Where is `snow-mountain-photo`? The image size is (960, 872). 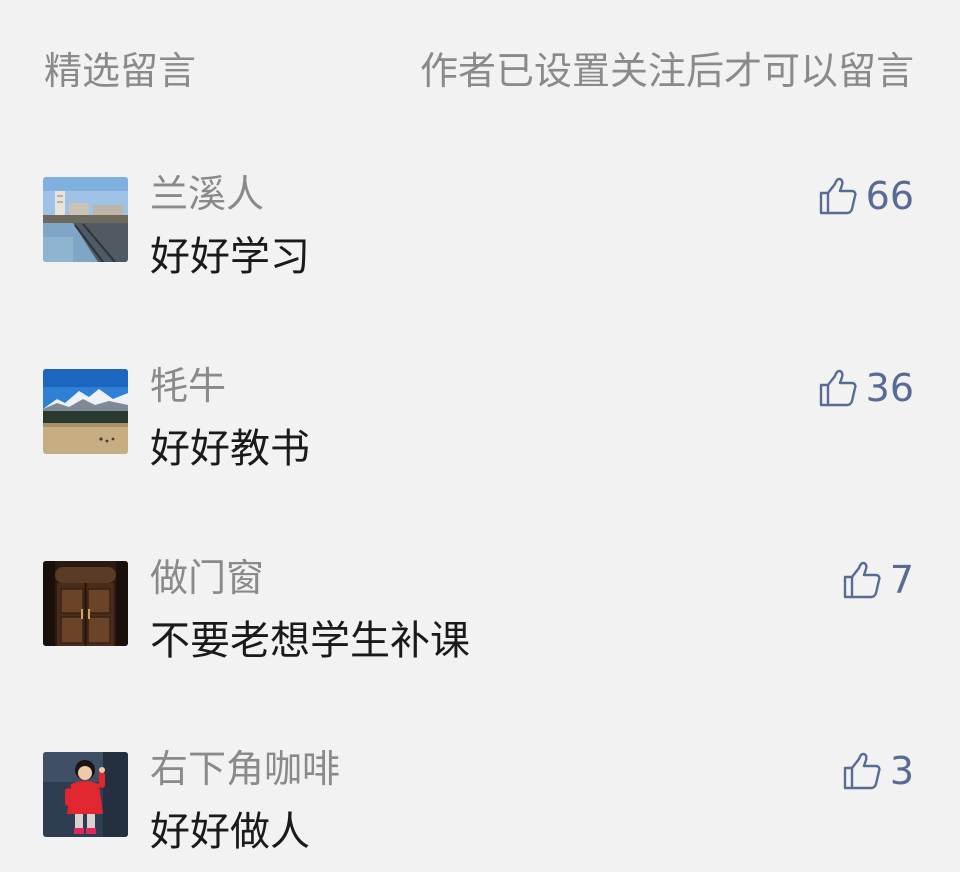
snow-mountain-photo is located at coordinates (85, 411).